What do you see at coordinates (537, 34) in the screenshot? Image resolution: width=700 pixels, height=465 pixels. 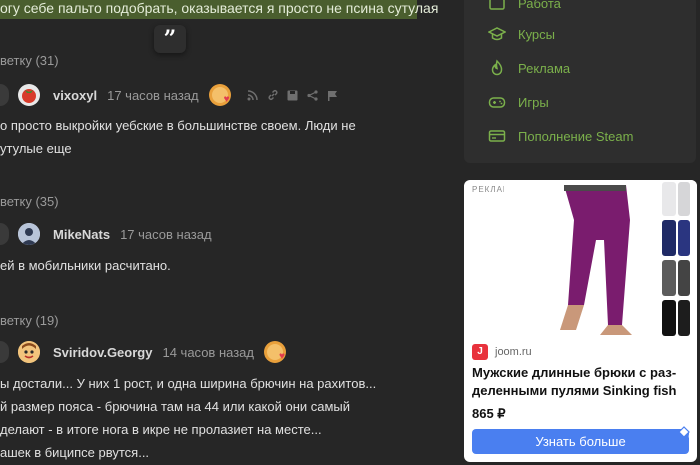 I see `sidebar-item-label: Курсы` at bounding box center [537, 34].